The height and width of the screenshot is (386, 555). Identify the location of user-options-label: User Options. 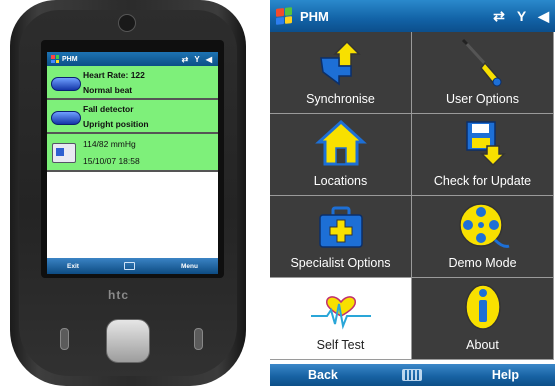
(482, 99).